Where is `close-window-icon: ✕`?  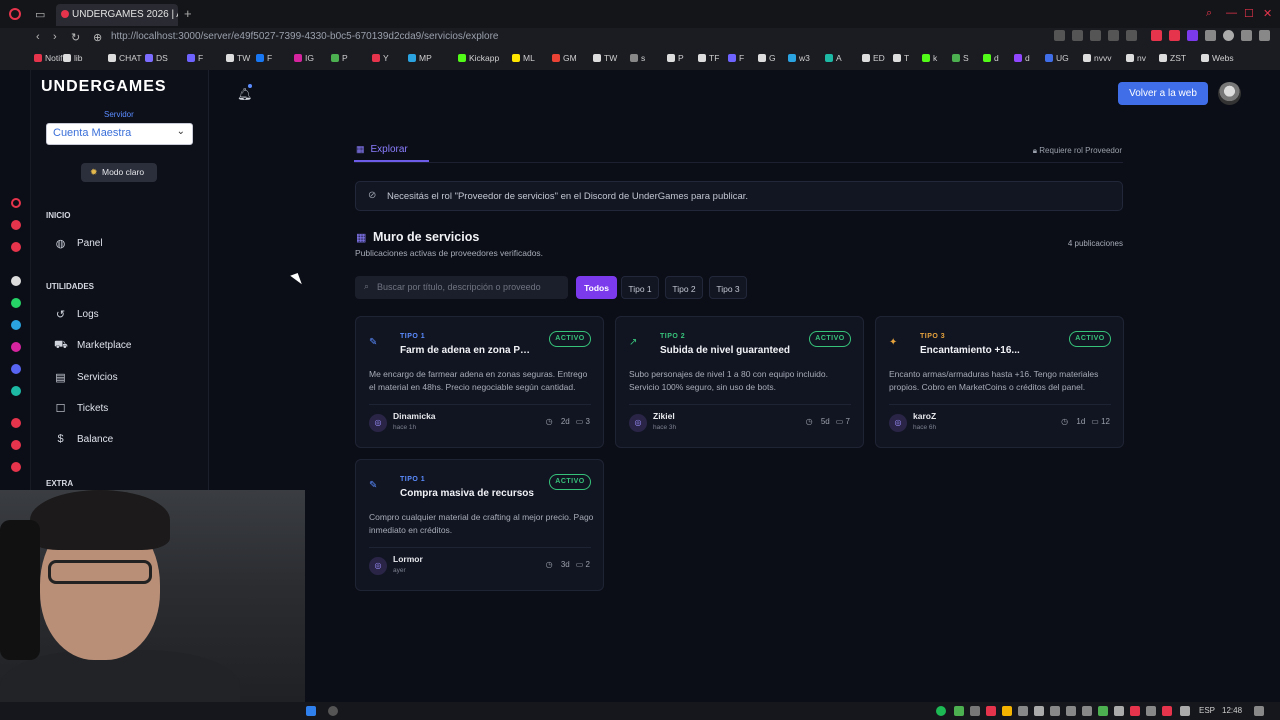
close-window-icon: ✕ is located at coordinates (1267, 13).